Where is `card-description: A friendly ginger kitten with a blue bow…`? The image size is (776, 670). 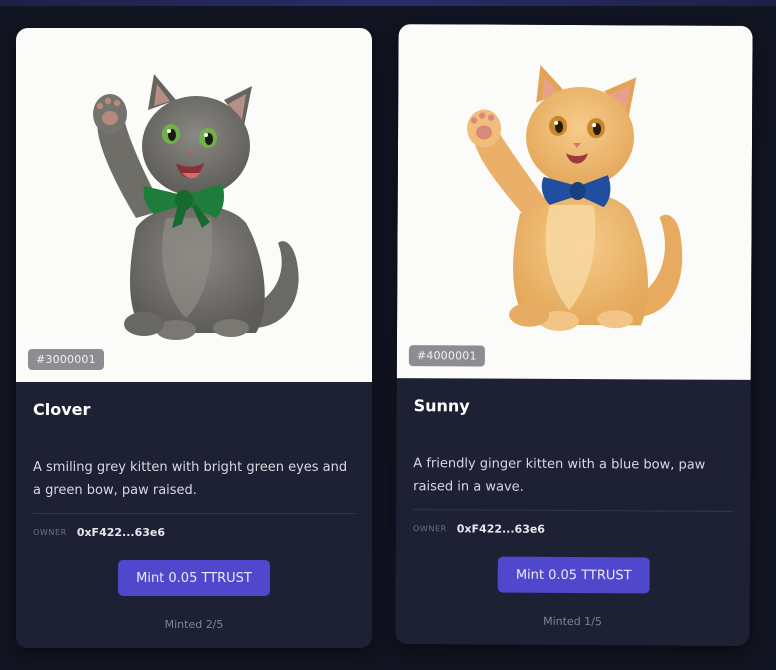 card-description: A friendly ginger kitten with a blue bow… is located at coordinates (559, 475).